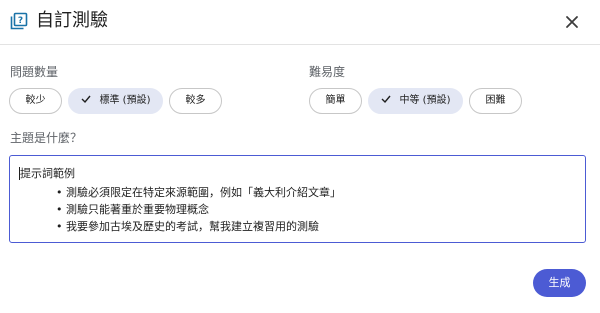 The width and height of the screenshot is (600, 313). I want to click on difficulty-label: 難易度, so click(327, 72).